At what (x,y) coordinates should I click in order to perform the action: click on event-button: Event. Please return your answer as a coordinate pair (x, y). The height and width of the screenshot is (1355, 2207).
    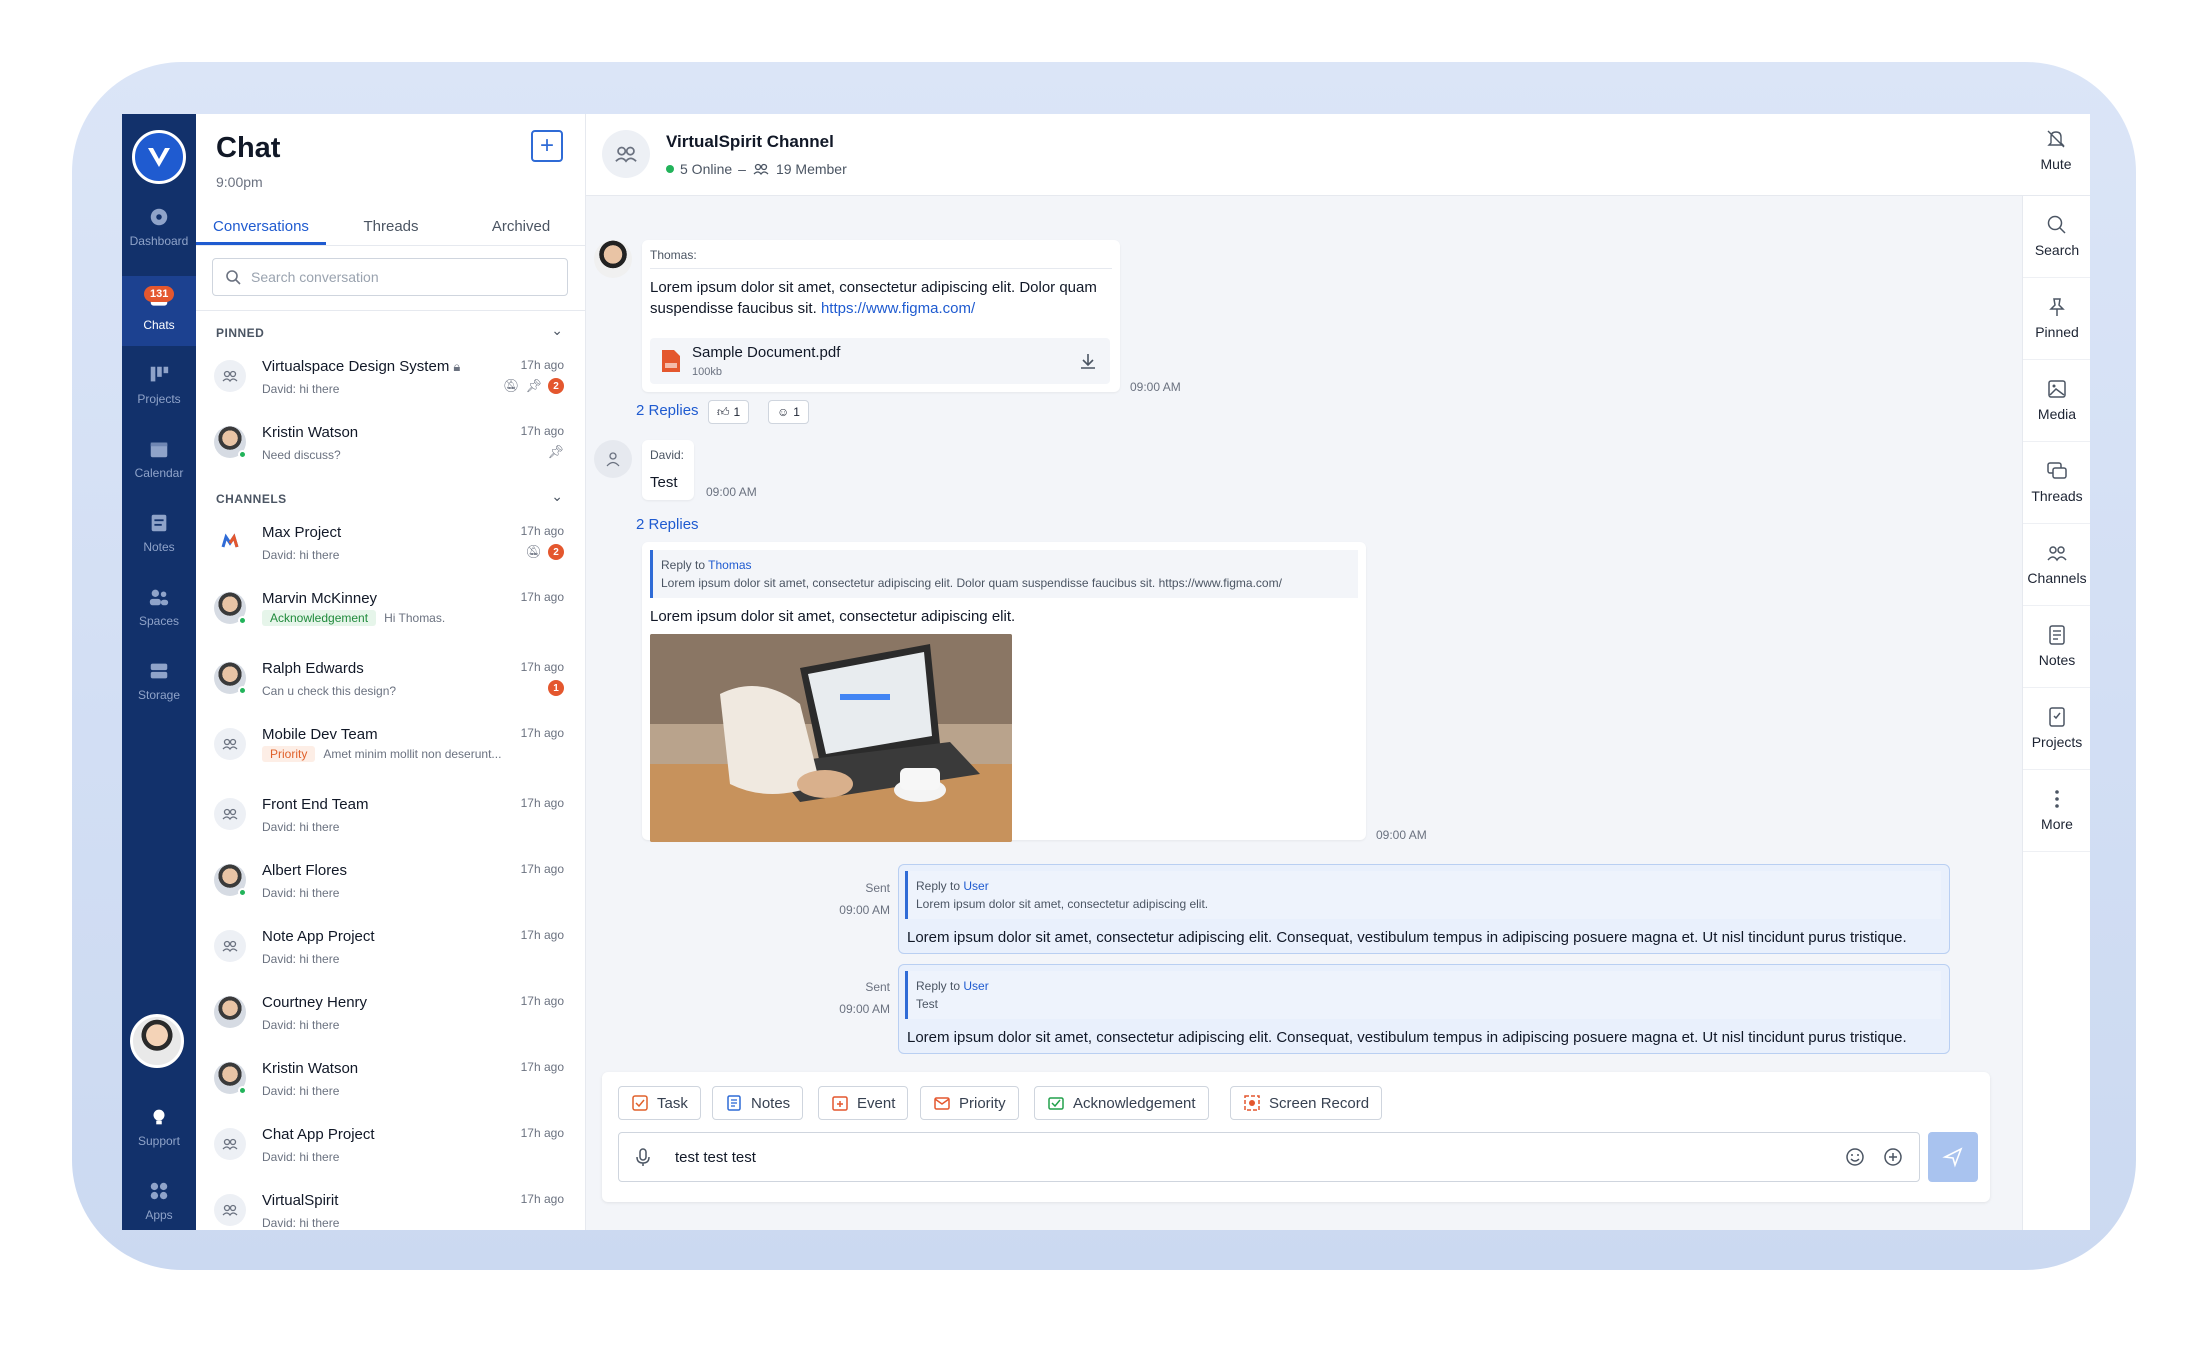
    Looking at the image, I should click on (863, 1103).